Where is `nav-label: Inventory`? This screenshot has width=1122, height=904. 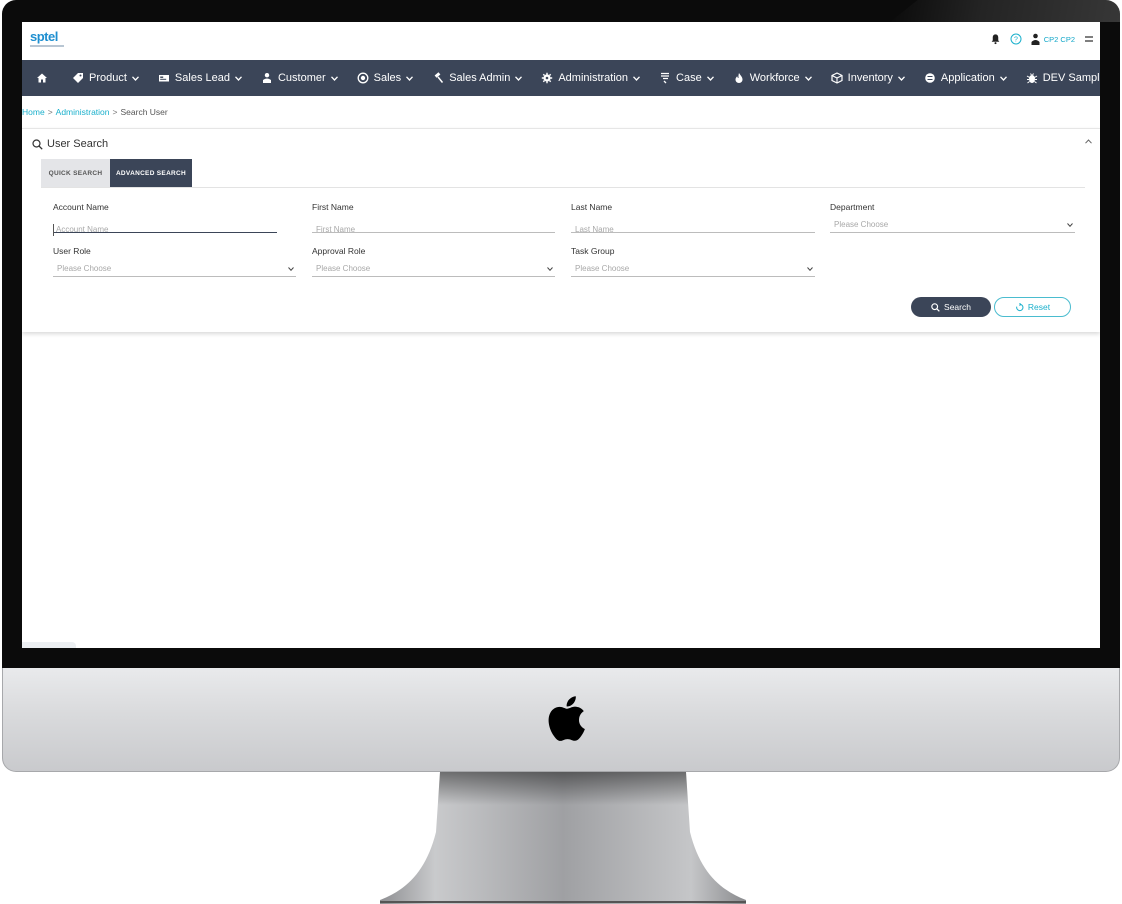 nav-label: Inventory is located at coordinates (870, 78).